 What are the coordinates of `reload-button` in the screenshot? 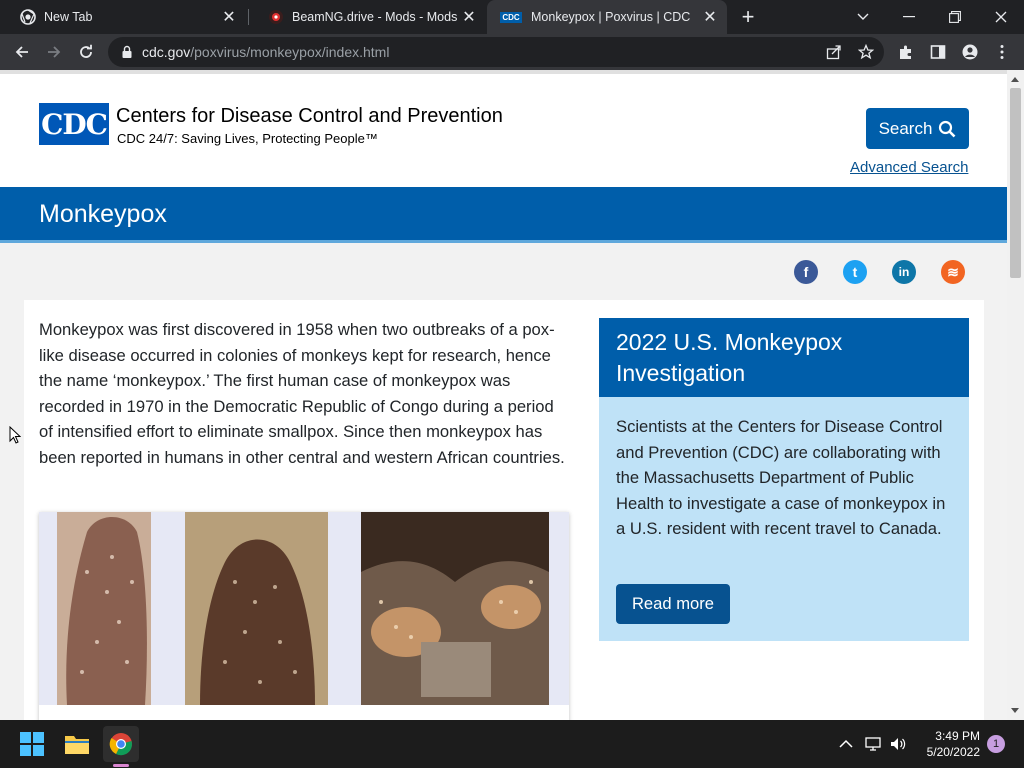 It's located at (86, 52).